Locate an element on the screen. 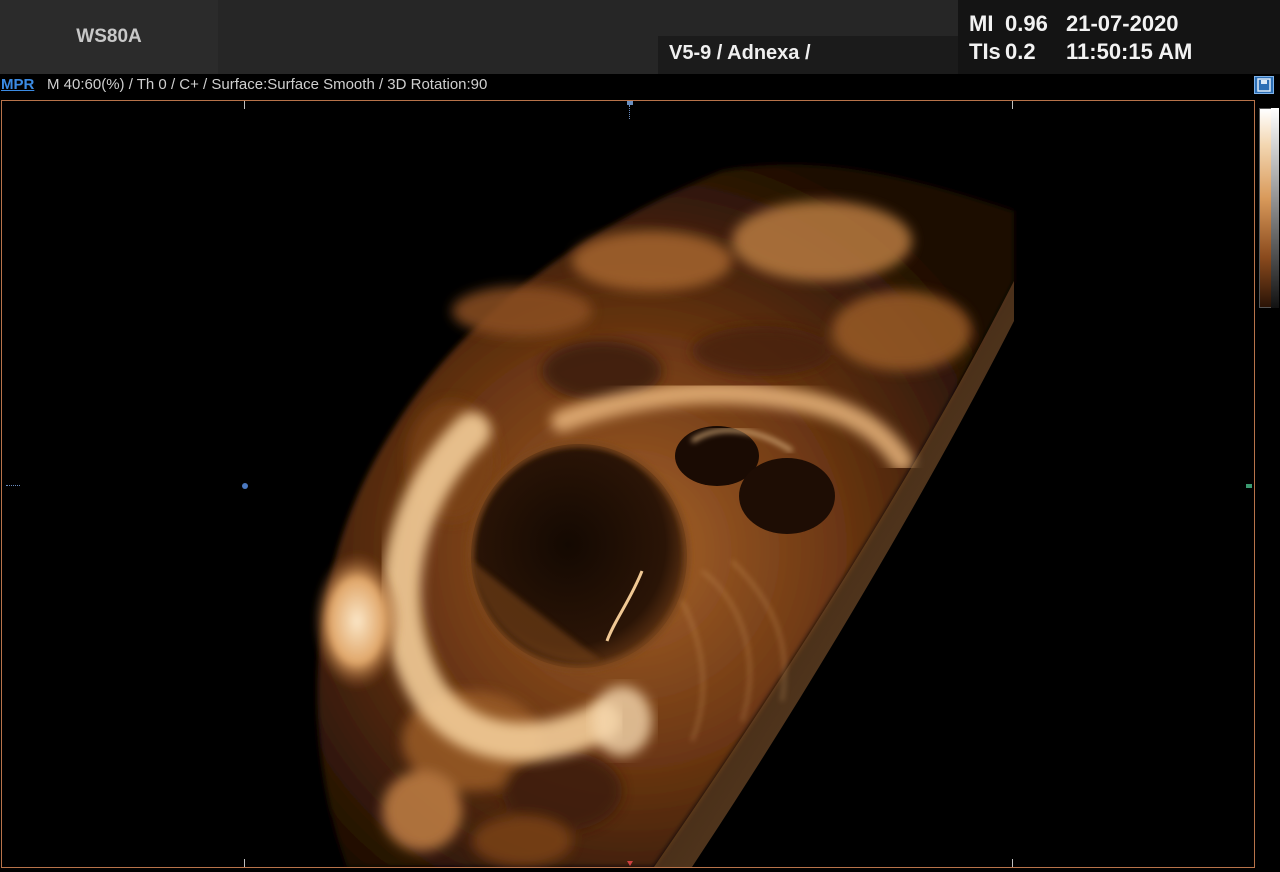 Image resolution: width=1280 pixels, height=872 pixels. exam-date: 21-07-2020 is located at coordinates (1122, 23).